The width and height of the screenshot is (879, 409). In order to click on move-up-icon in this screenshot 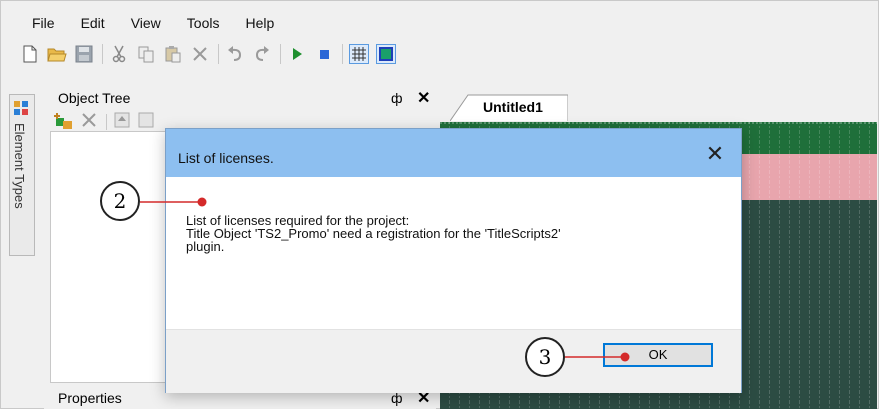, I will do `click(122, 121)`.